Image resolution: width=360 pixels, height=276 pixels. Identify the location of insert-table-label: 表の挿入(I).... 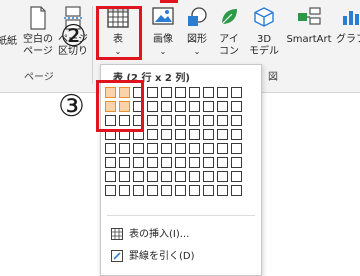
(159, 234).